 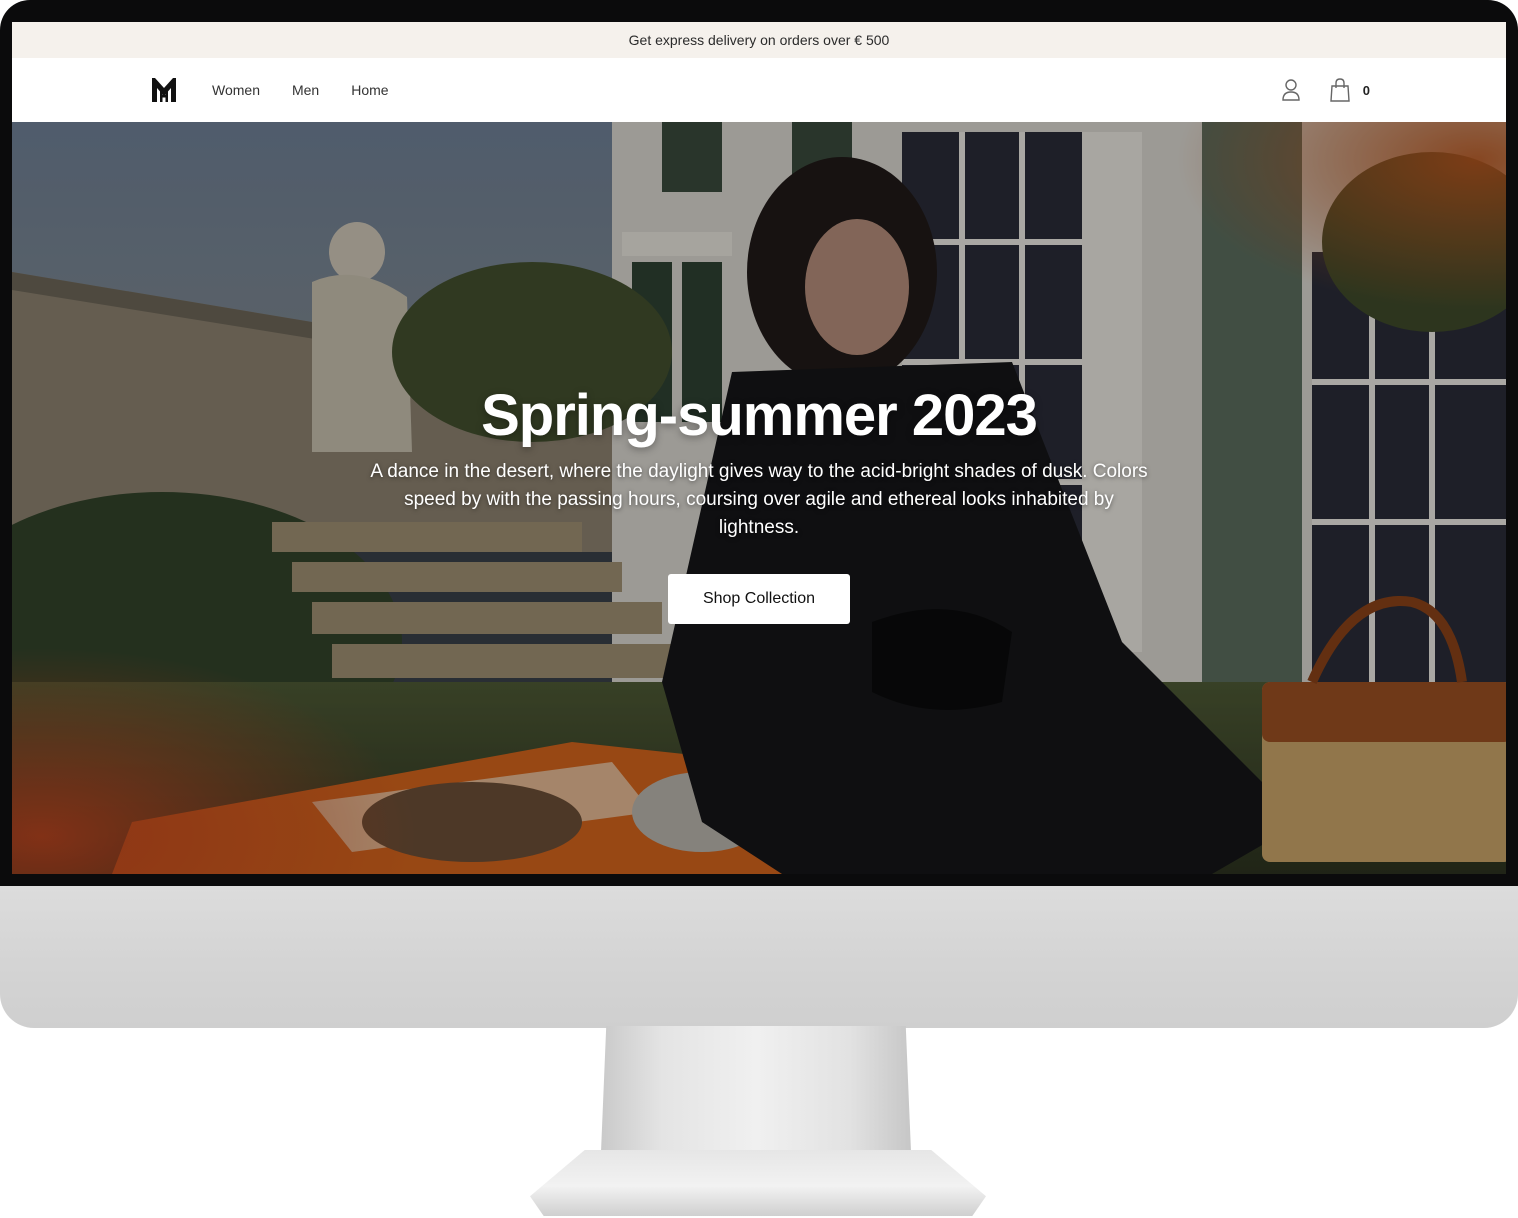 I want to click on cart-count: 0, so click(x=1366, y=90).